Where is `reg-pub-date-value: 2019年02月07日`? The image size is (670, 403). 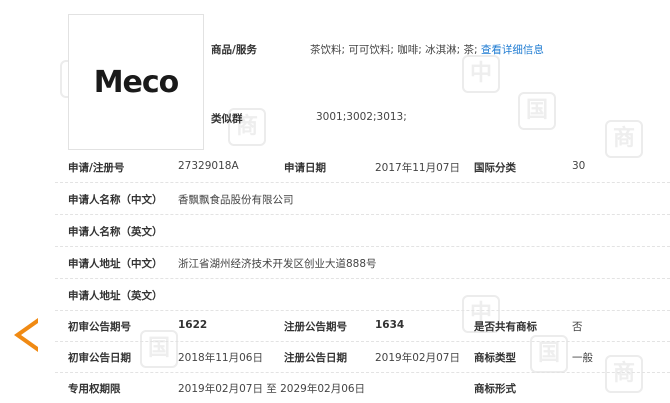 reg-pub-date-value: 2019年02月07日 is located at coordinates (417, 357).